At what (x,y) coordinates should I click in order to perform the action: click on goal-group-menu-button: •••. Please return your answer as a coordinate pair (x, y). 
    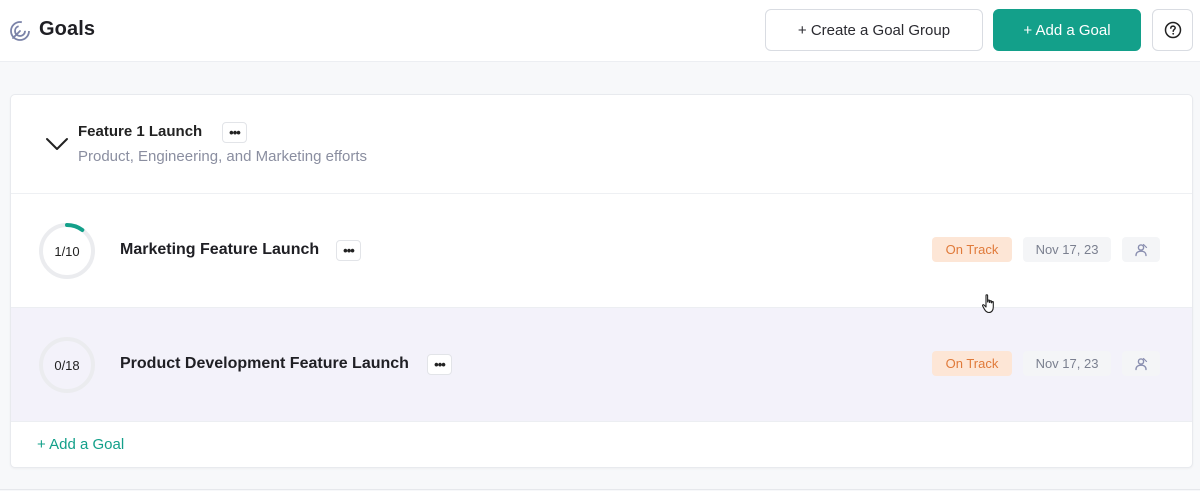
    Looking at the image, I should click on (234, 132).